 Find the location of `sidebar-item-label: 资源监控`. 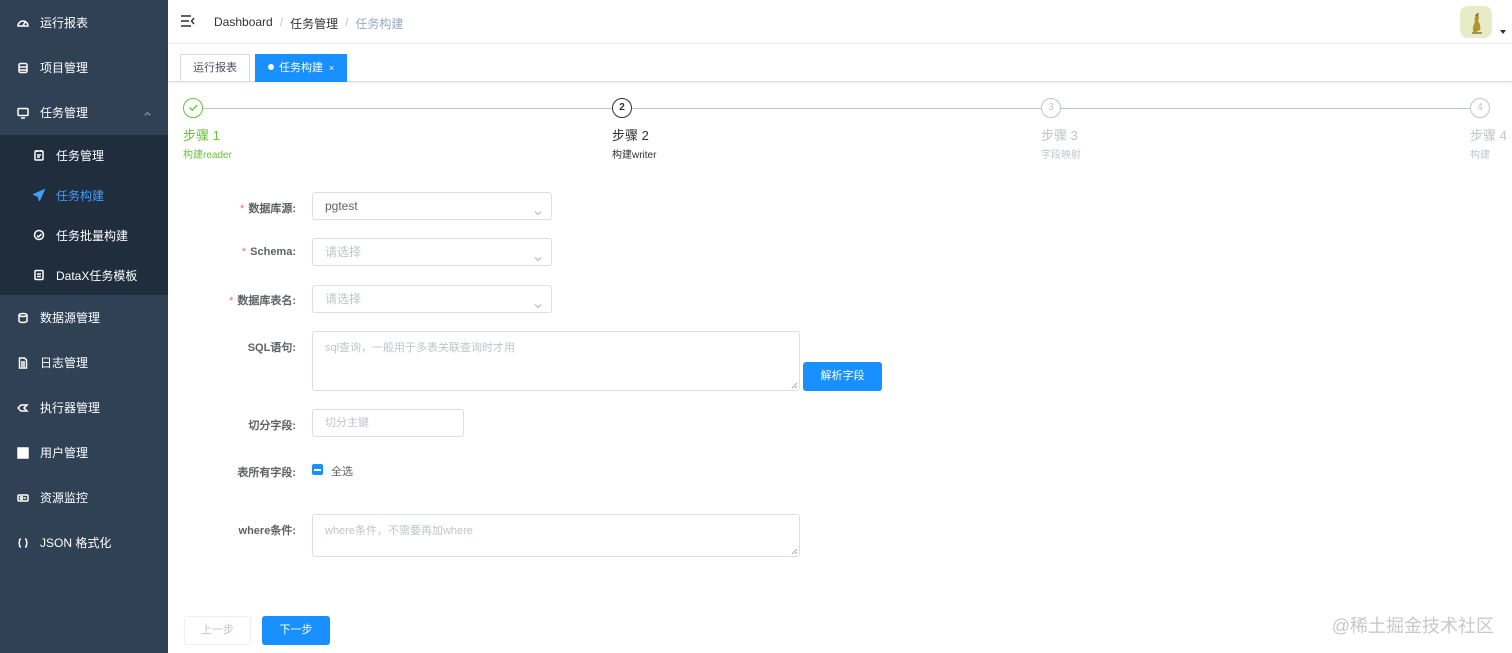

sidebar-item-label: 资源监控 is located at coordinates (64, 498).